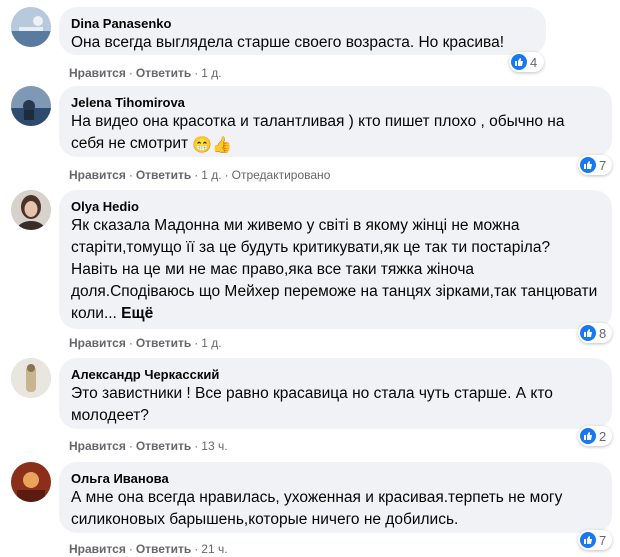  I want to click on comment-actions: Нравится · Ответить · 1 д. · Отредактировано, so click(200, 175).